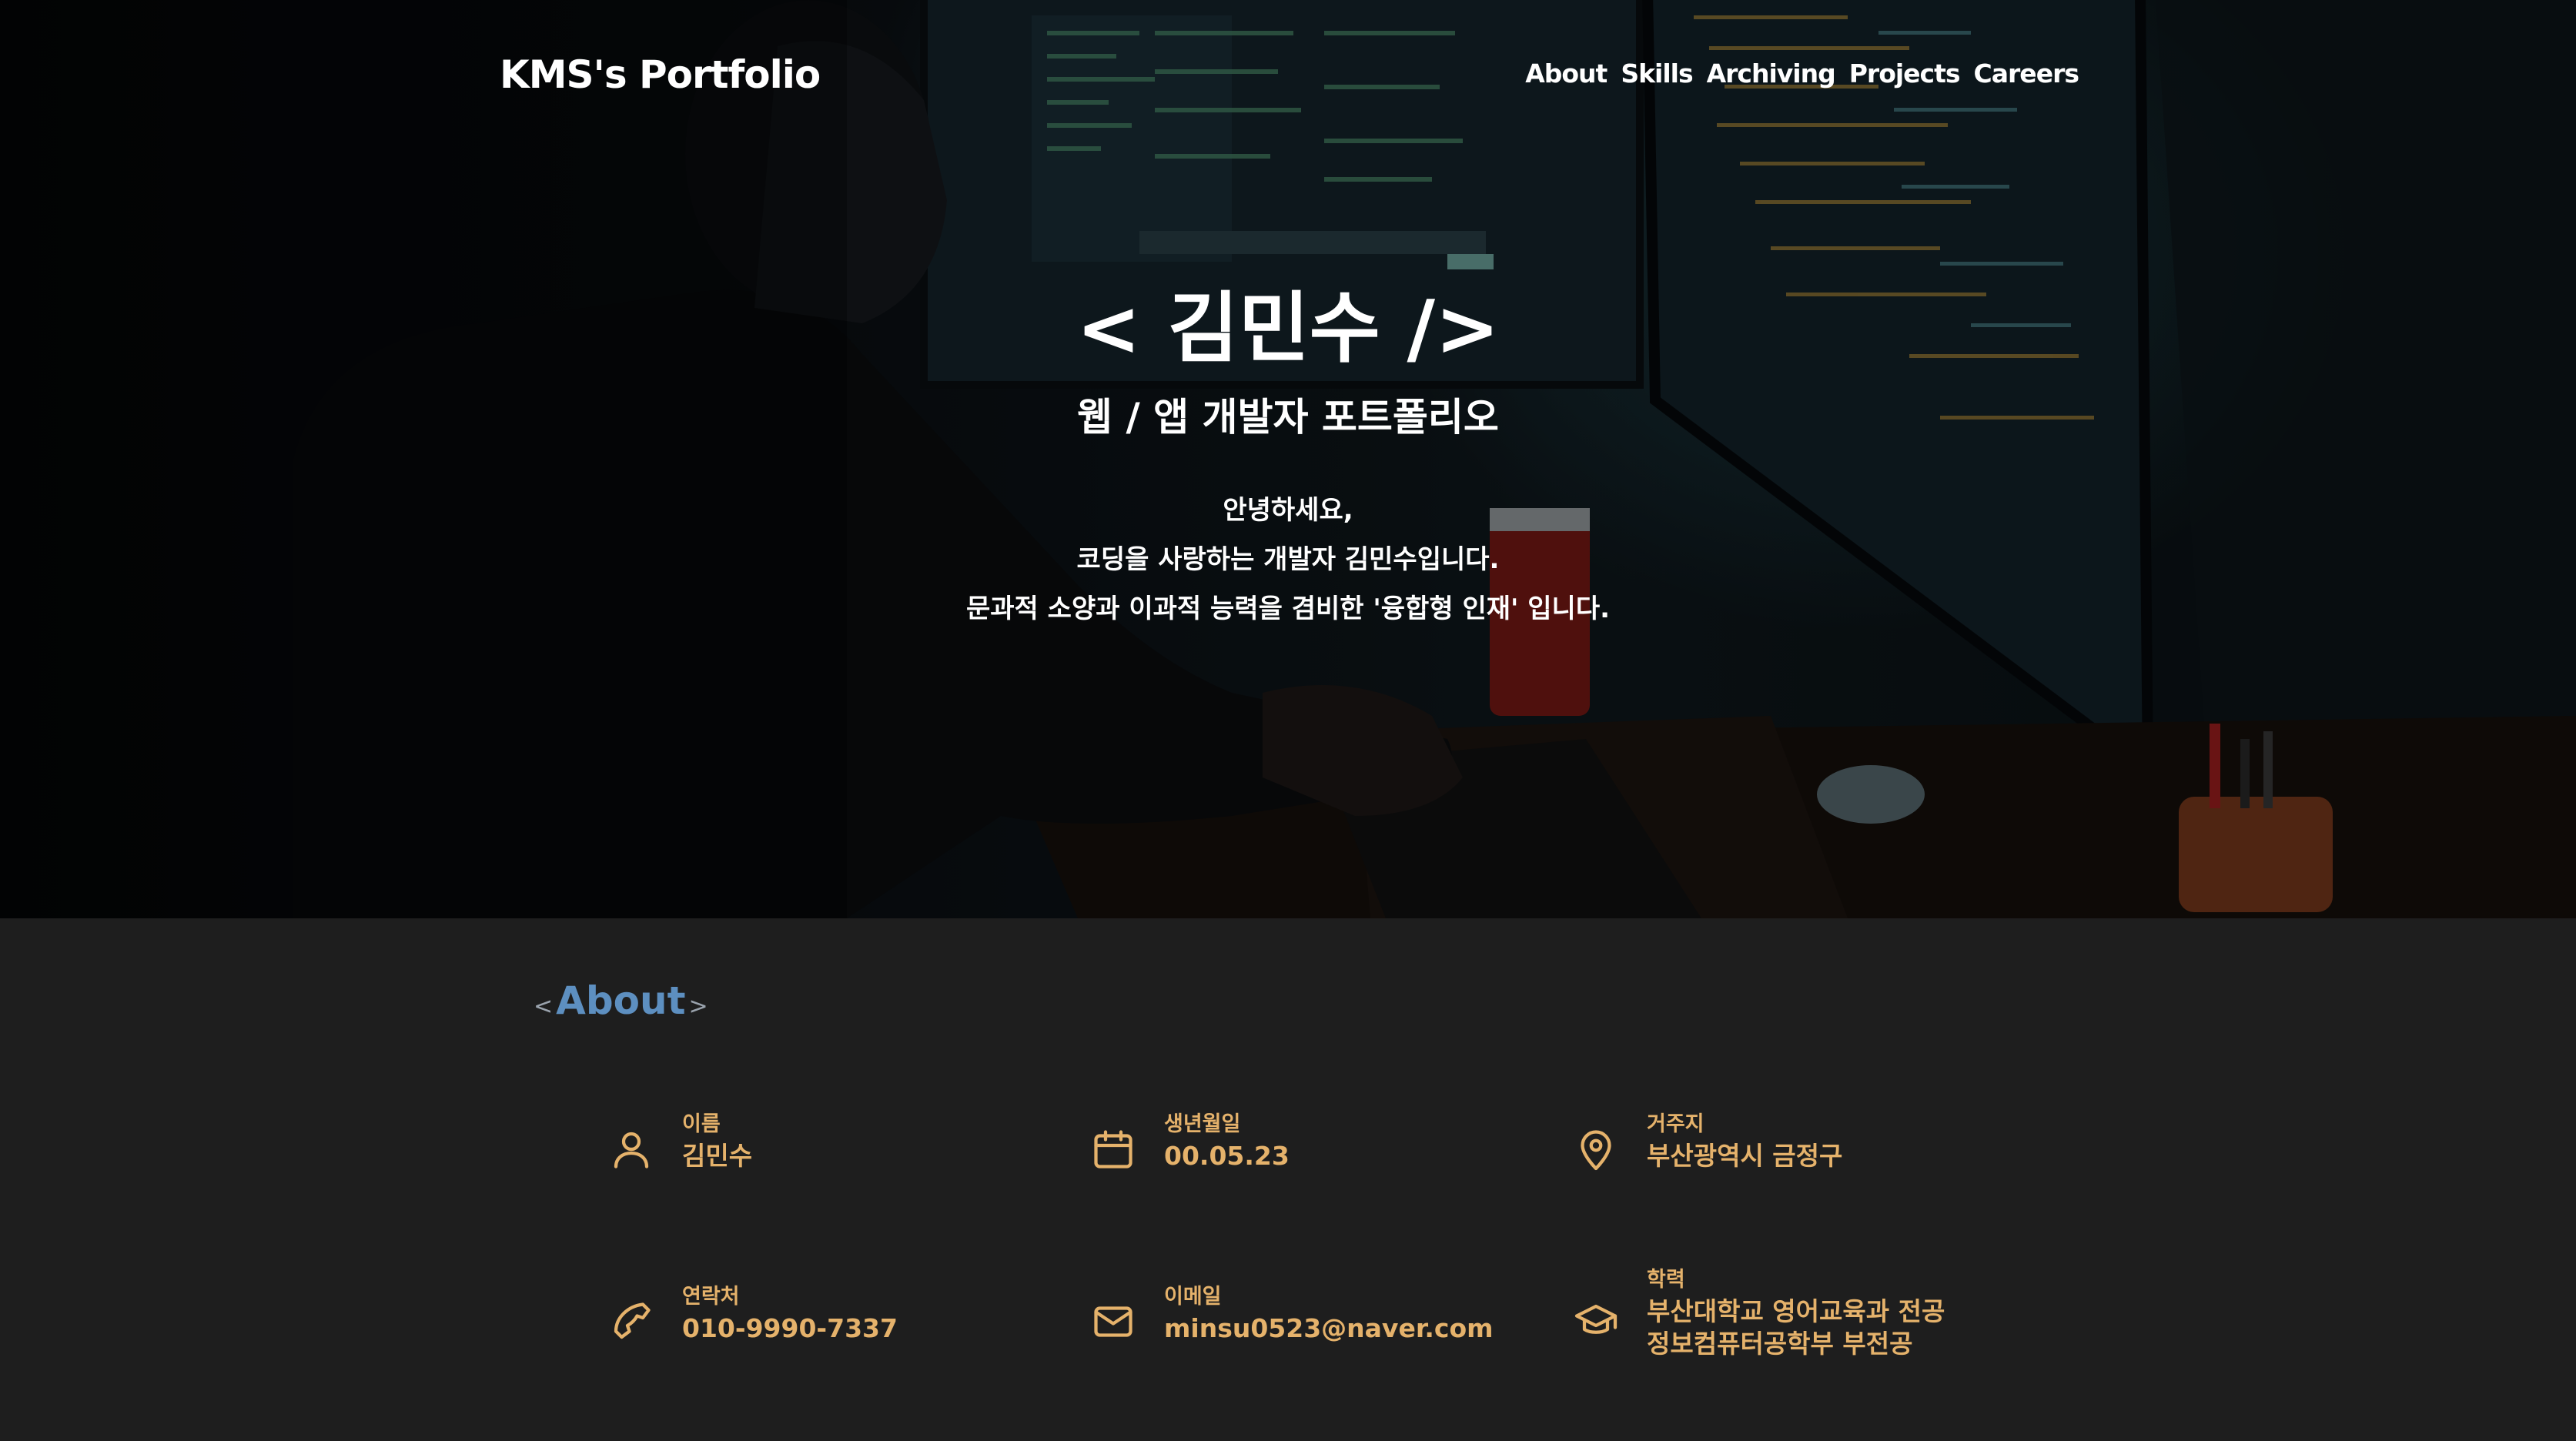  I want to click on user-icon, so click(631, 1149).